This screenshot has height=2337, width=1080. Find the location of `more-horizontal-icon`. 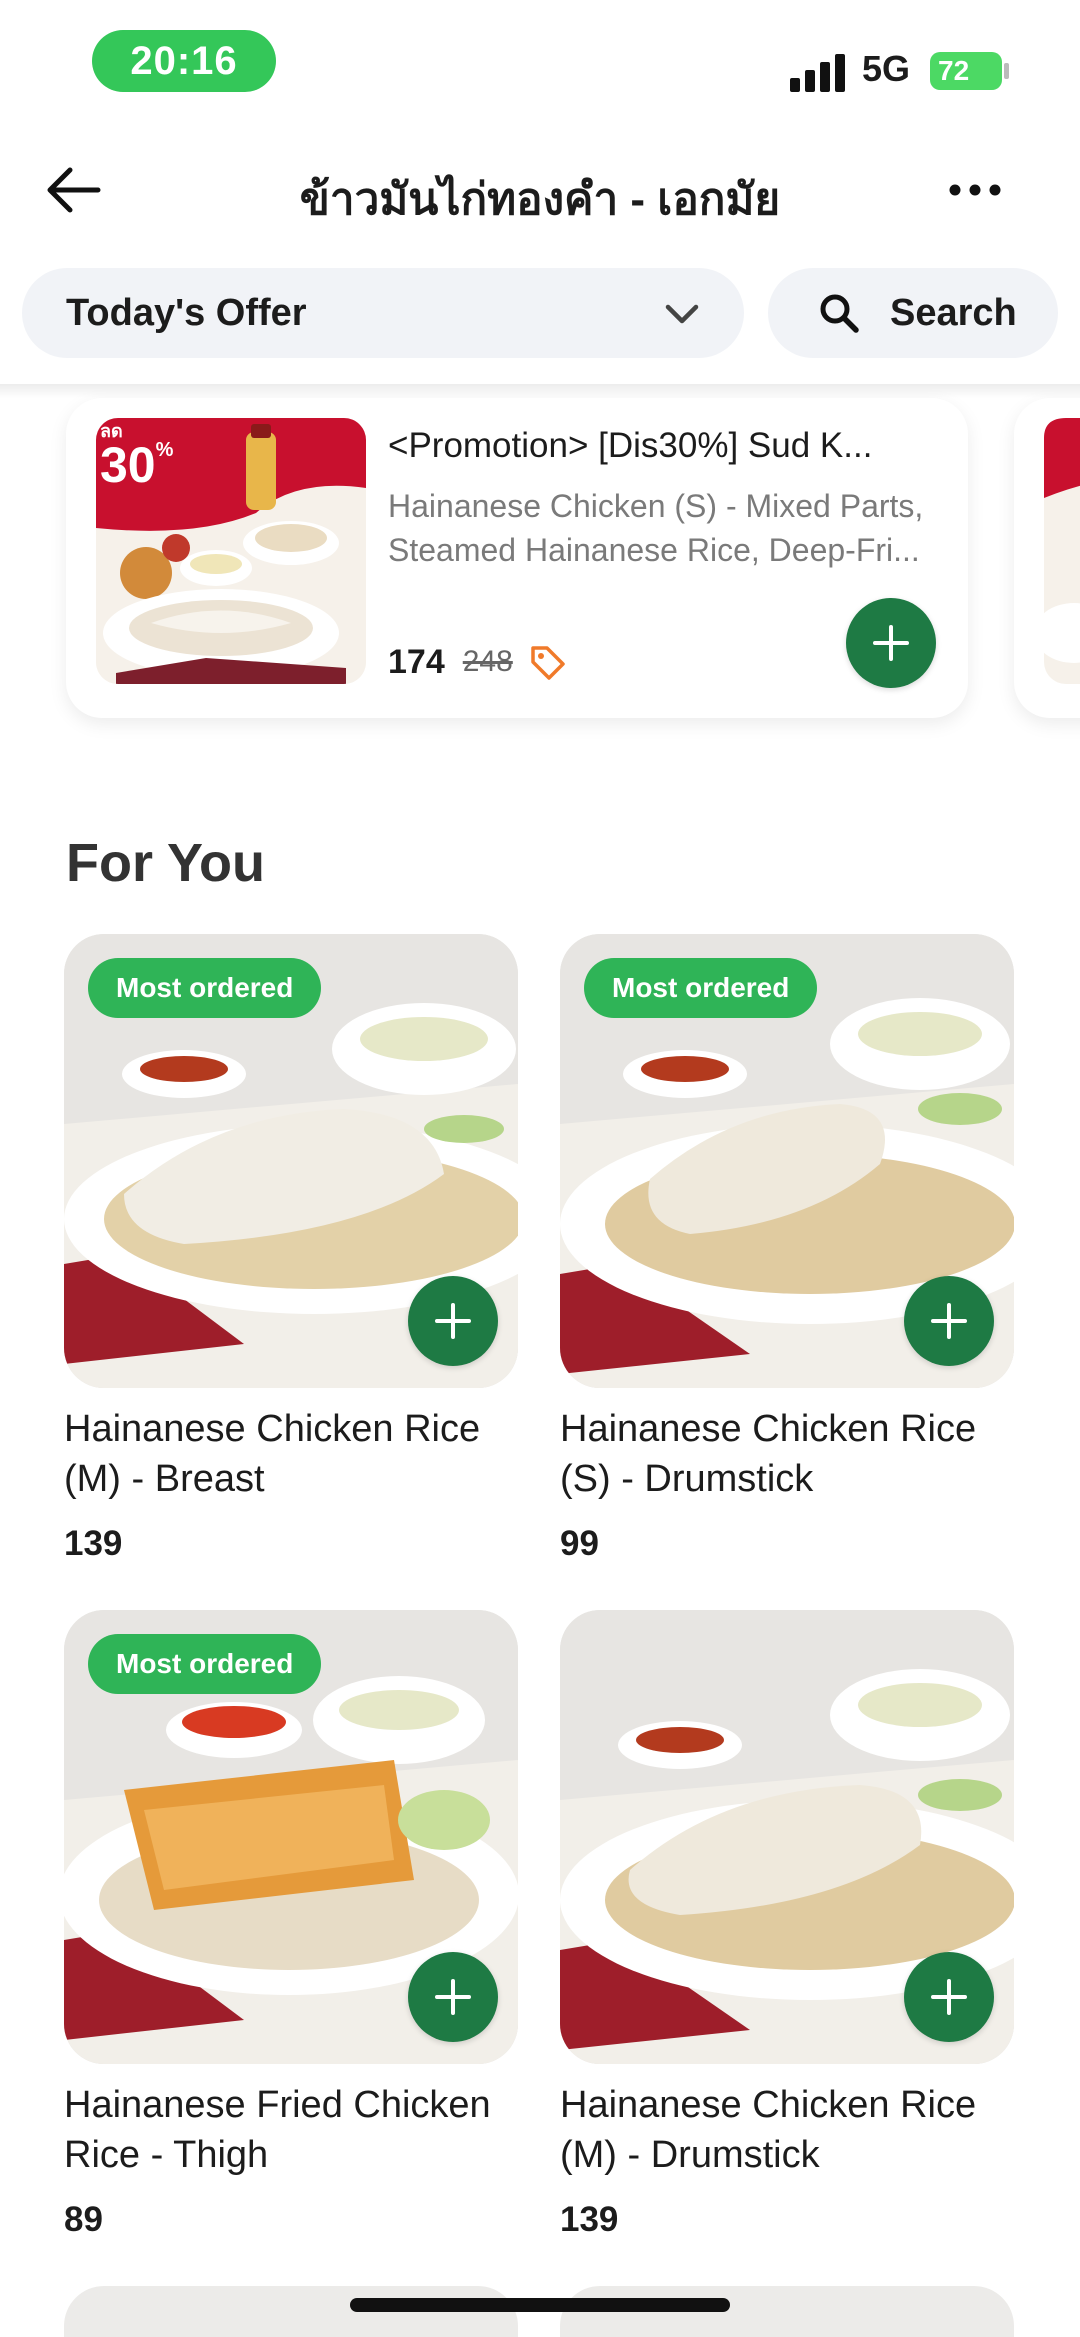

more-horizontal-icon is located at coordinates (975, 190).